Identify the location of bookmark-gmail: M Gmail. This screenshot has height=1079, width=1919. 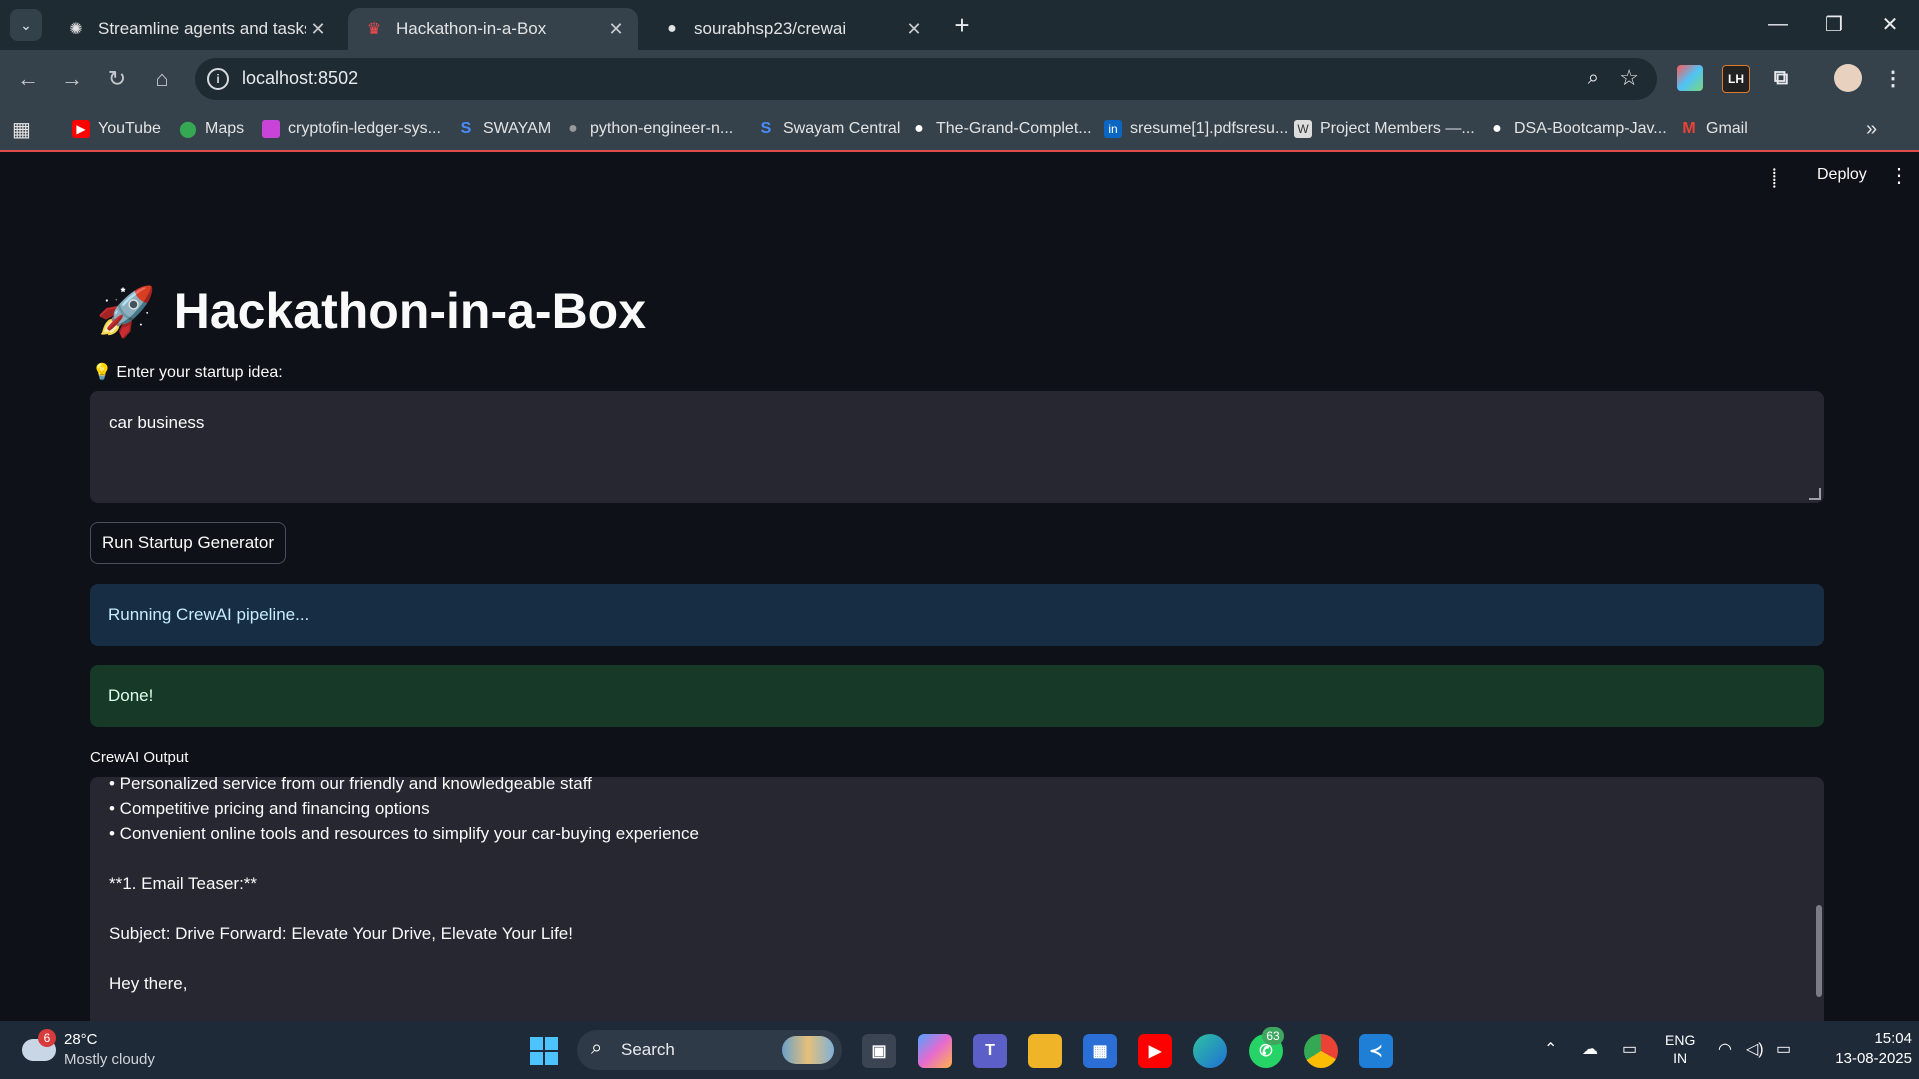
(1714, 129).